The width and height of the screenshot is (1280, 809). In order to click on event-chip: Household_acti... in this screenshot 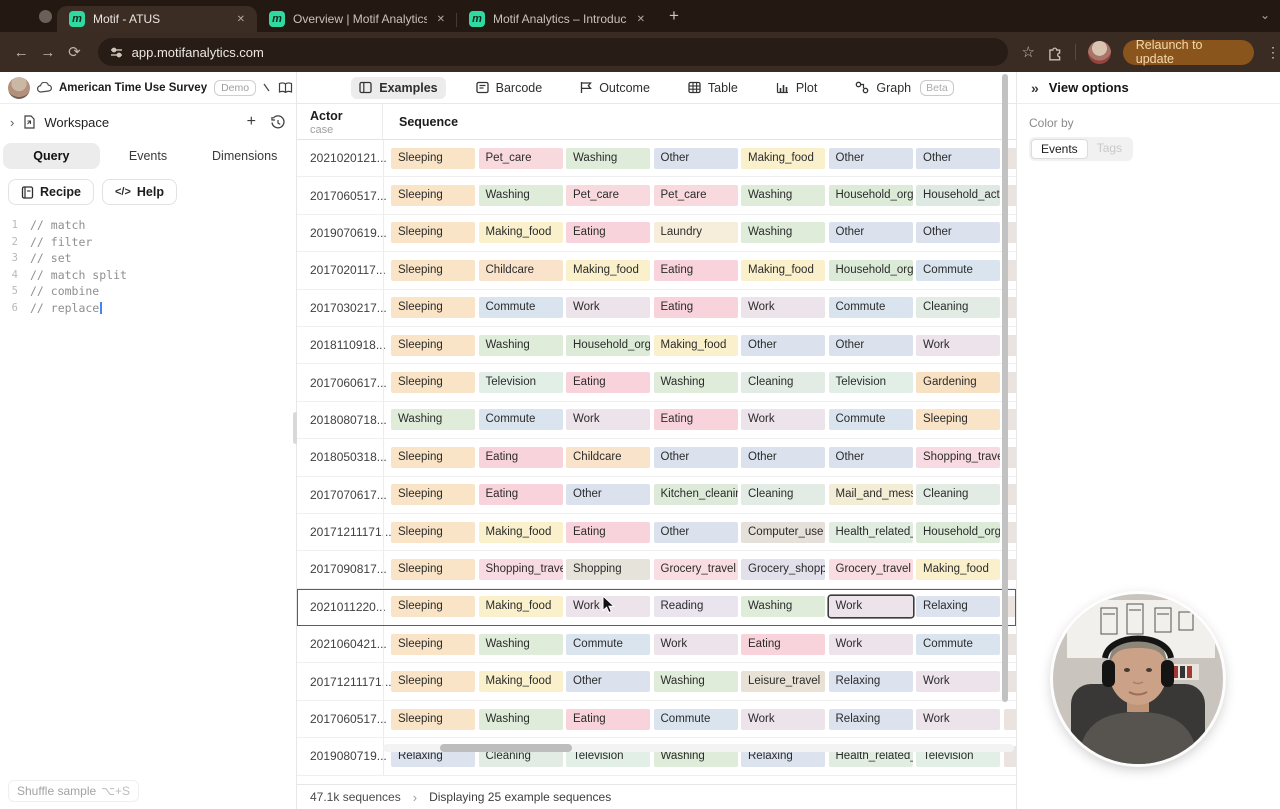, I will do `click(958, 196)`.